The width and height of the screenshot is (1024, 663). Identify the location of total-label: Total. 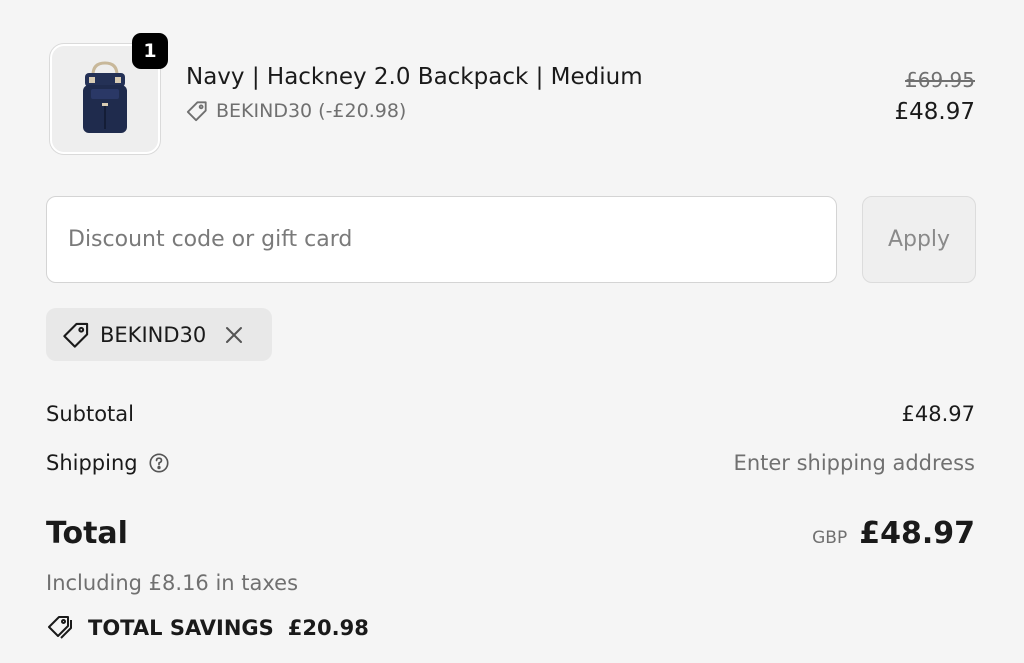
(87, 533).